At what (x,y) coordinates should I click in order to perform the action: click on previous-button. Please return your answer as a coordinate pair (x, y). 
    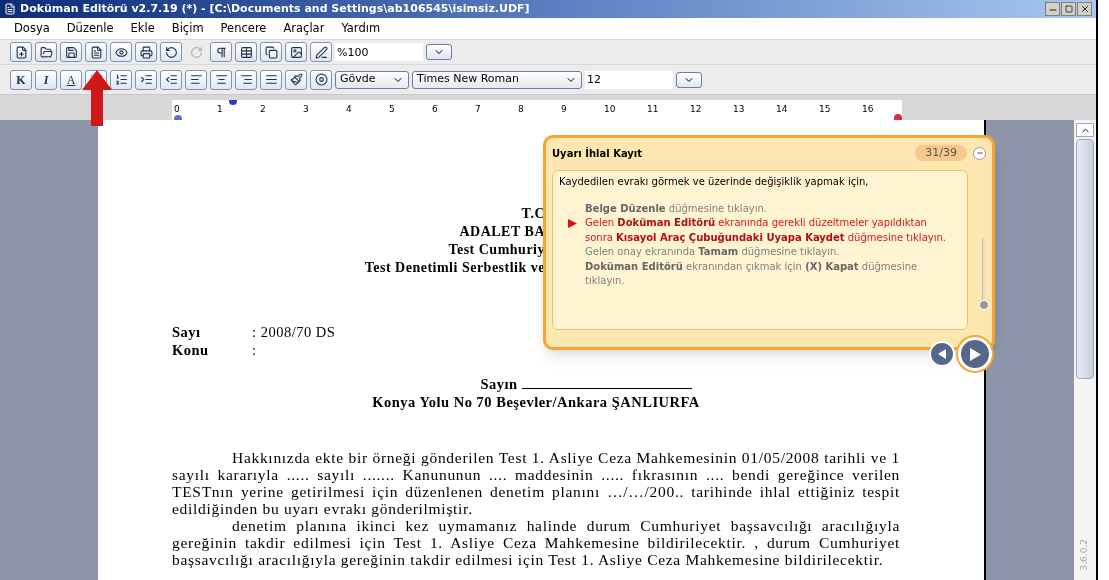
    Looking at the image, I should click on (942, 354).